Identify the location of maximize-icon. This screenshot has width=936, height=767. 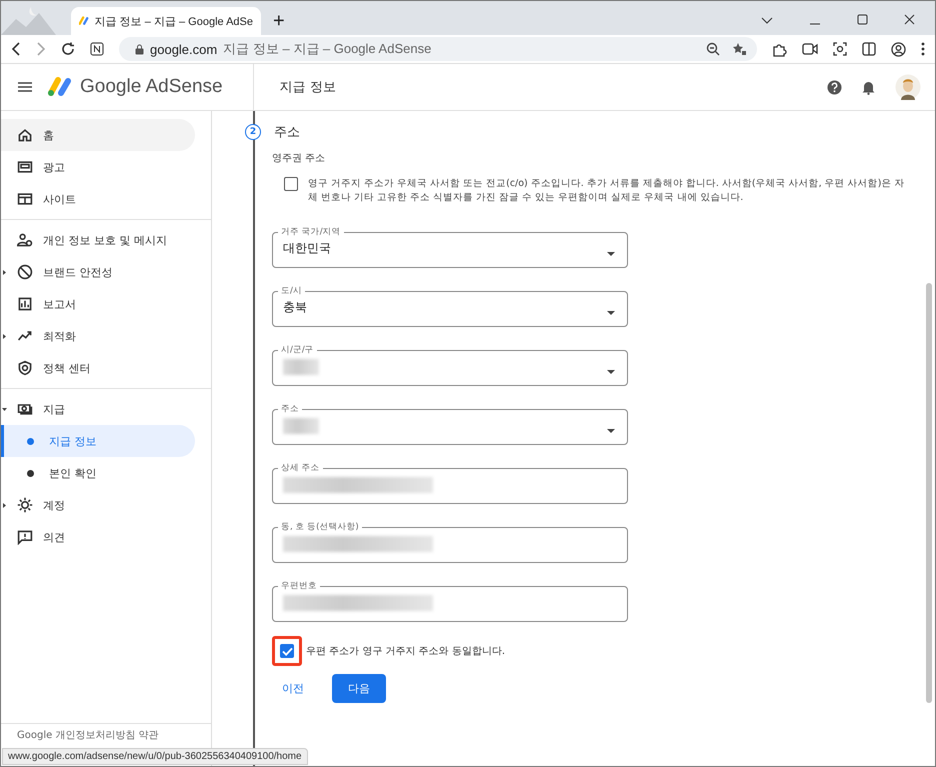
(862, 19).